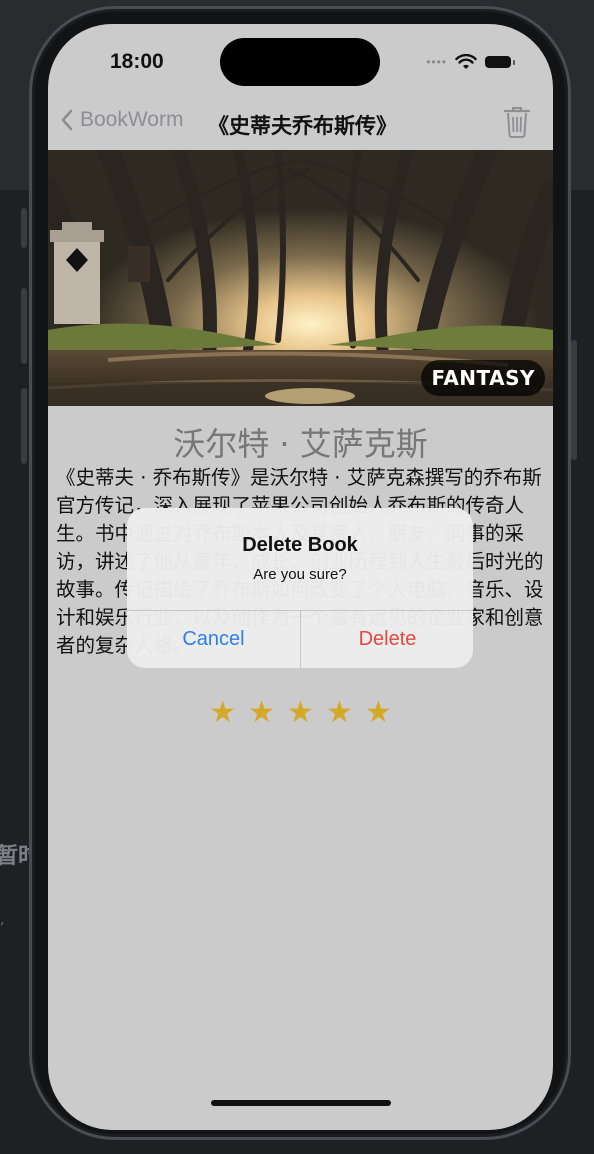 This screenshot has width=594, height=1154. What do you see at coordinates (301, 1103) in the screenshot?
I see `home-indicator` at bounding box center [301, 1103].